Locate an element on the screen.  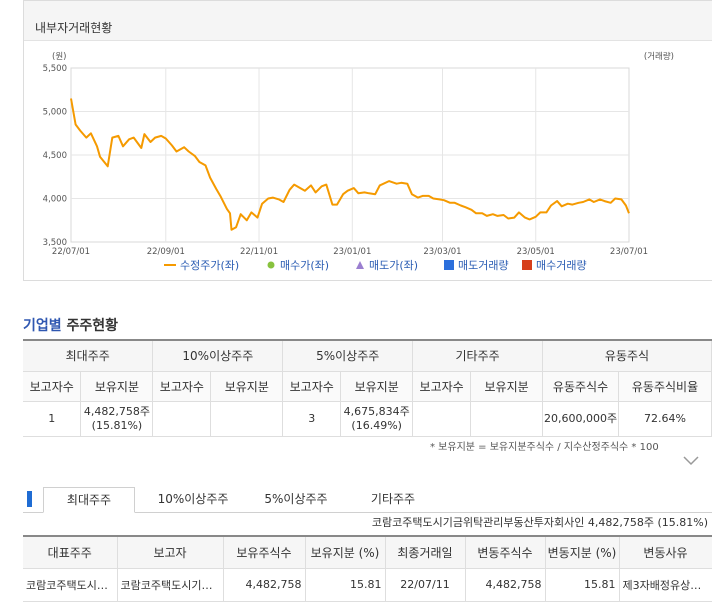
detail-cell-6: 15.81 is located at coordinates (582, 584).